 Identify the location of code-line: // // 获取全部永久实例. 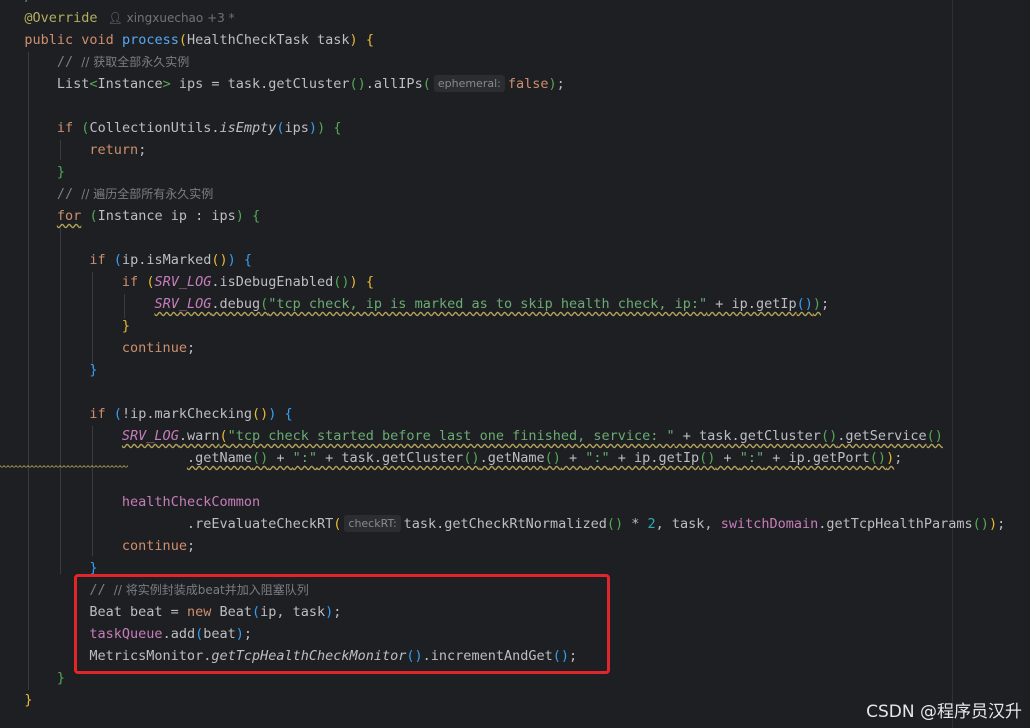
(94, 62).